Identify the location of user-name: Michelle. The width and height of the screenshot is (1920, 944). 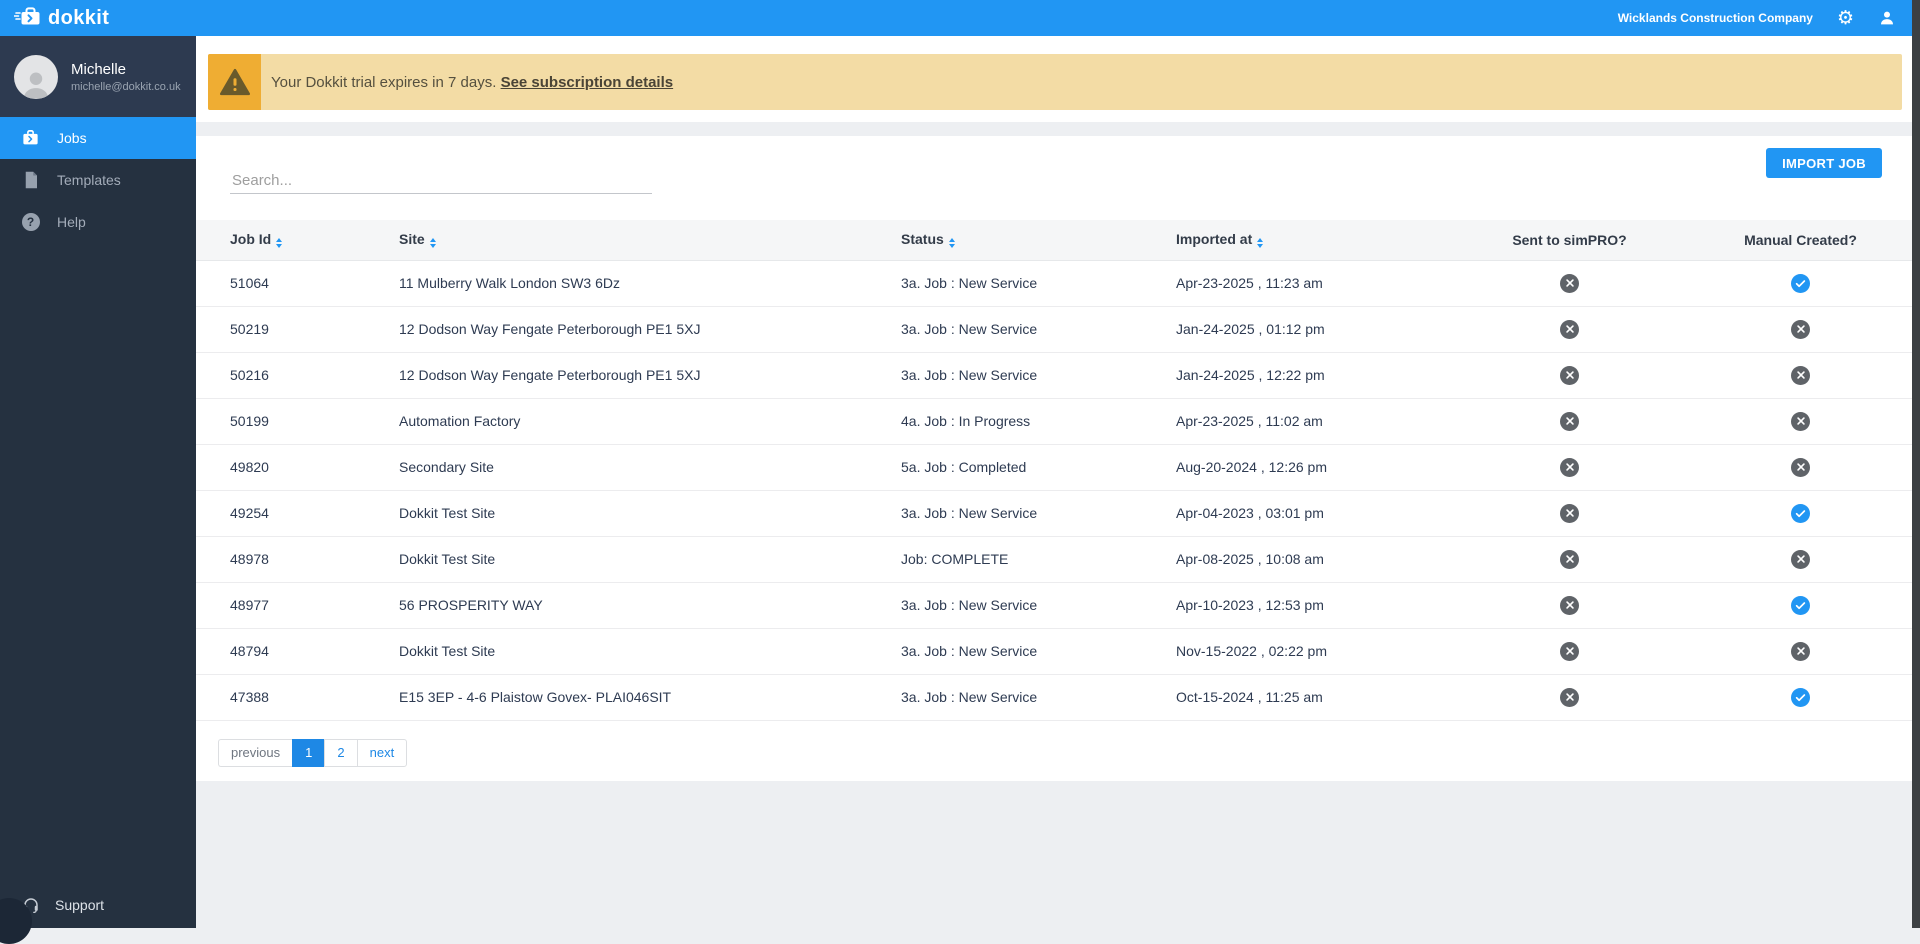
(99, 69).